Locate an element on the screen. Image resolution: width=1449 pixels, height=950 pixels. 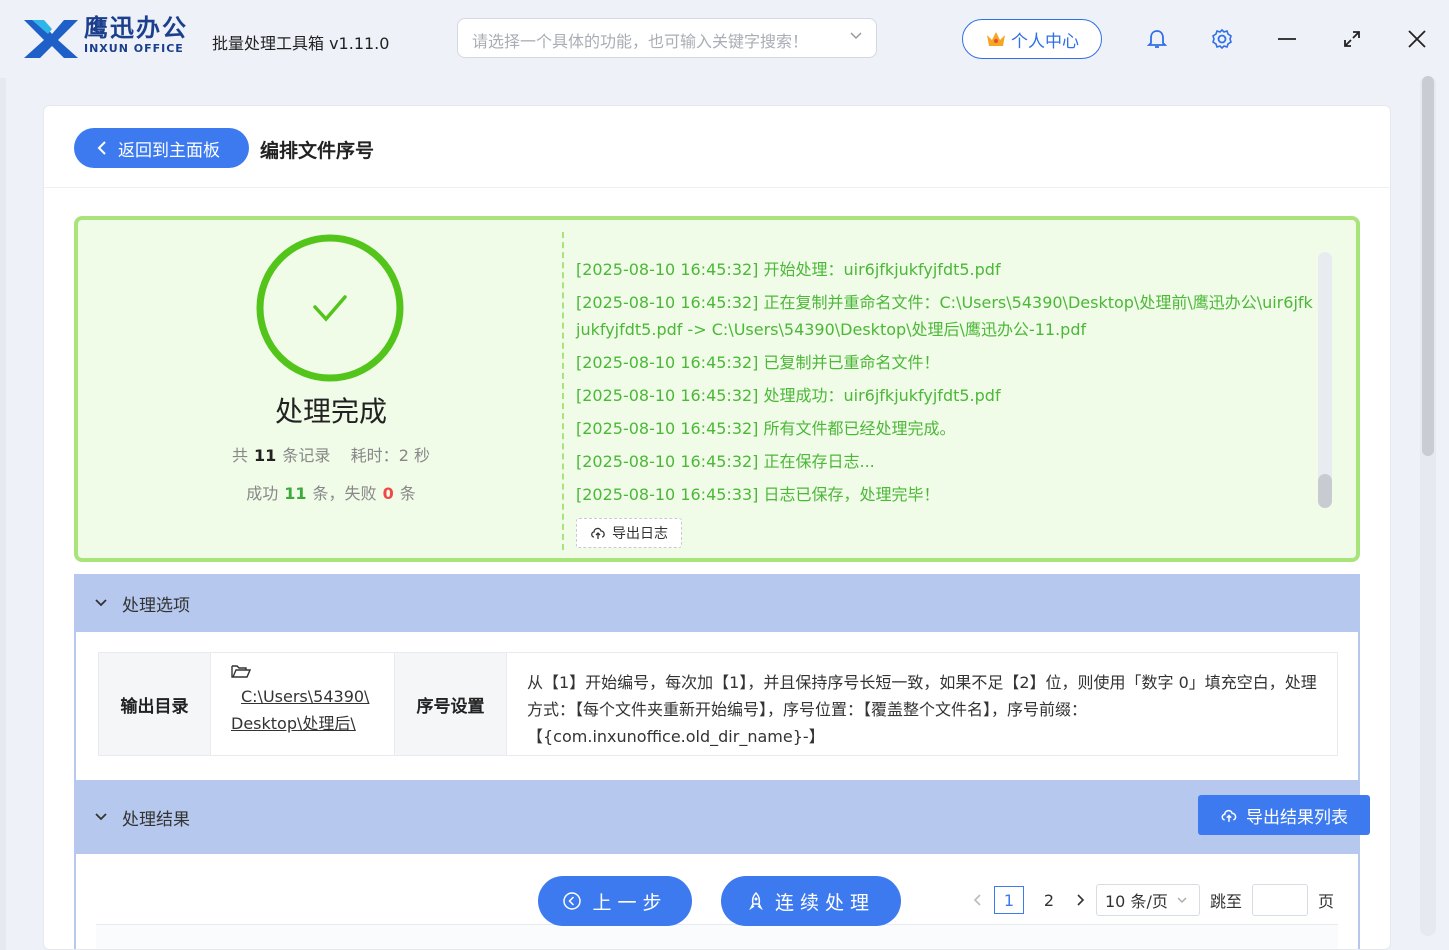
app-title: 批量处理工具箱 v1.11.0 is located at coordinates (301, 43).